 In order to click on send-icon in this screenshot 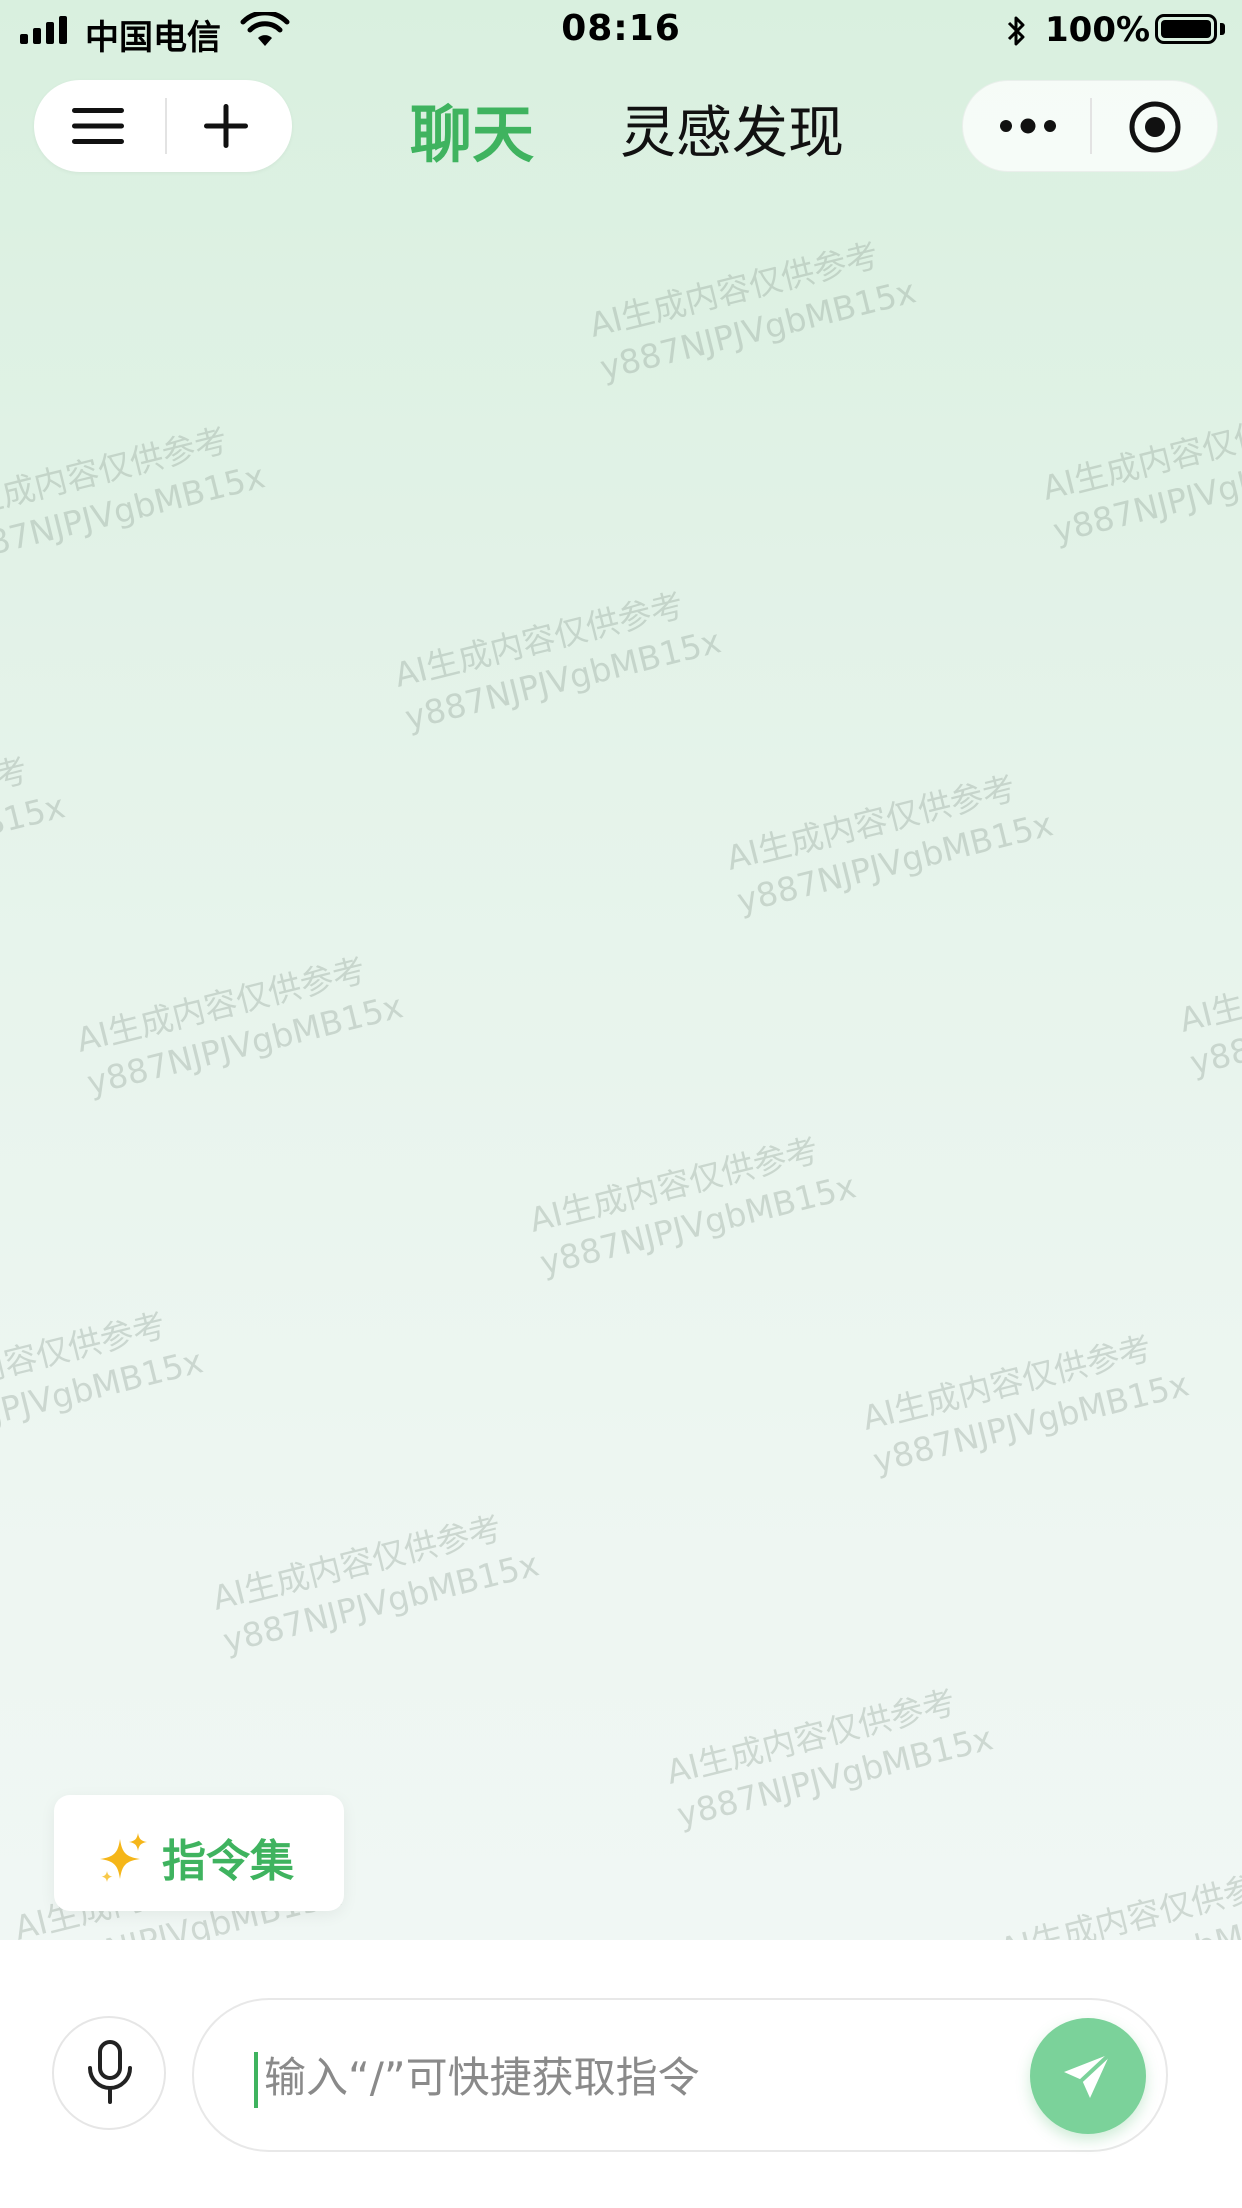, I will do `click(1088, 2075)`.